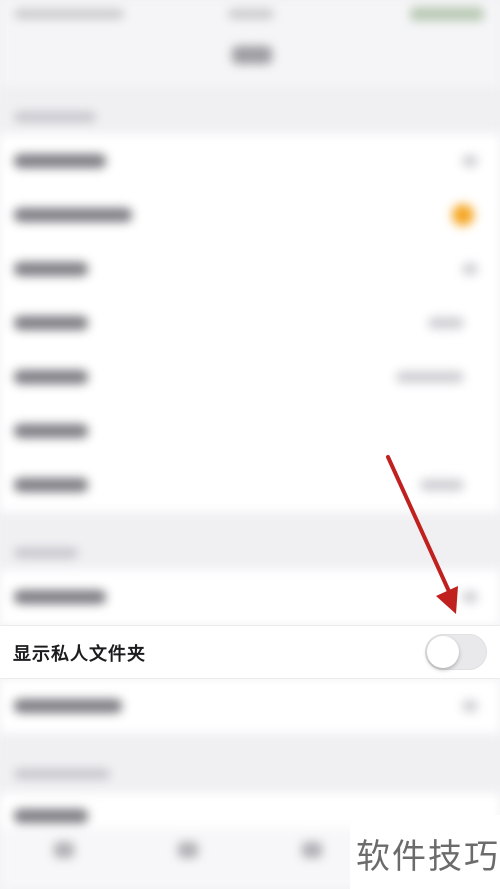 This screenshot has height=889, width=500. What do you see at coordinates (428, 857) in the screenshot?
I see `watermark-text: 软件技巧` at bounding box center [428, 857].